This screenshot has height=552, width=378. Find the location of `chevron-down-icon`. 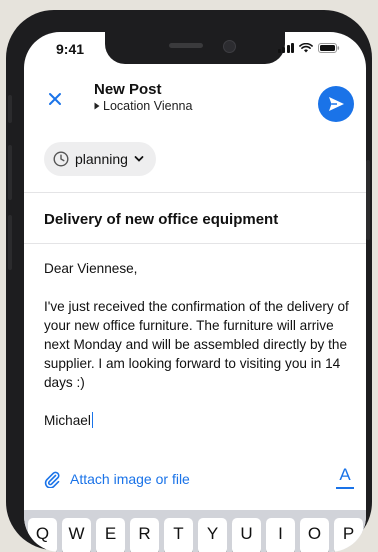

chevron-down-icon is located at coordinates (139, 159).